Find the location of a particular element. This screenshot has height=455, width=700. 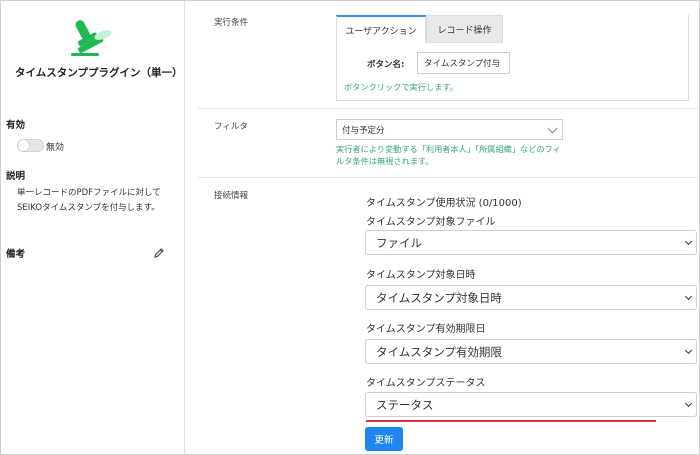

highlight-underline is located at coordinates (511, 421).